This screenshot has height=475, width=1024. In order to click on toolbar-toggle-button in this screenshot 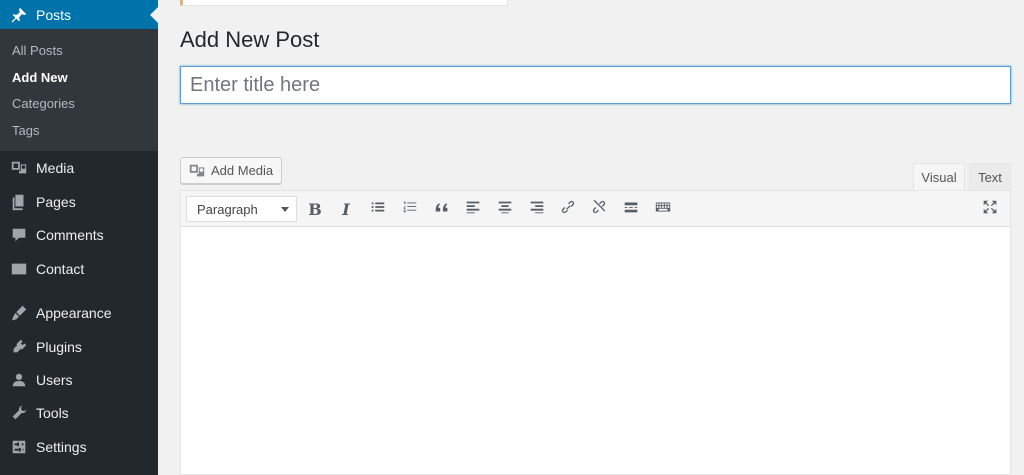, I will do `click(663, 209)`.